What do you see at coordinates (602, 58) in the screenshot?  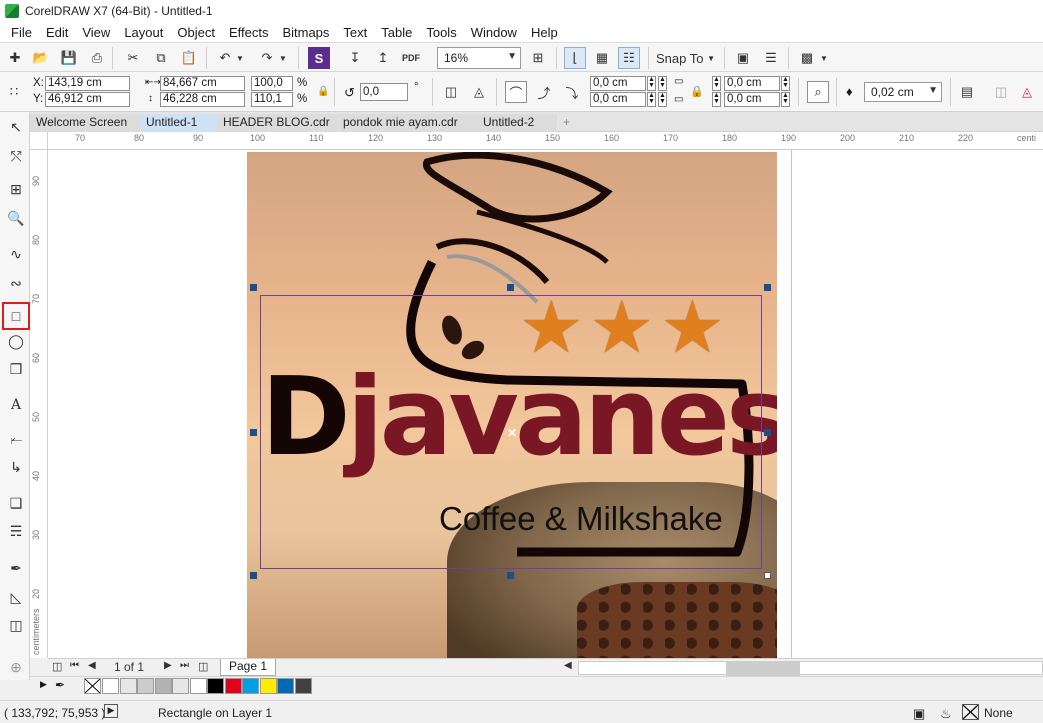 I see `view-grid-icon: ▦` at bounding box center [602, 58].